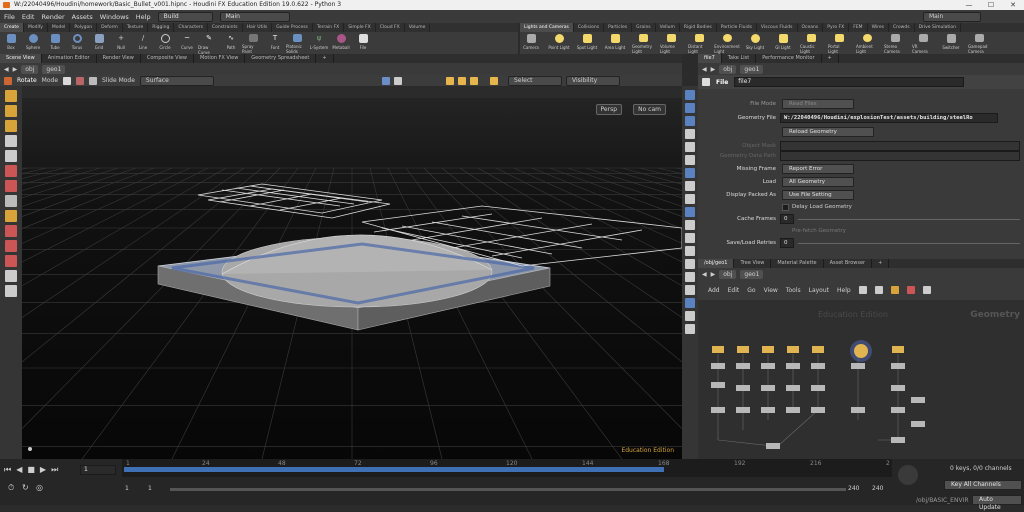 Image resolution: width=1024 pixels, height=512 pixels. Describe the element at coordinates (67, 80) in the screenshot. I see `mode-icon` at that location.